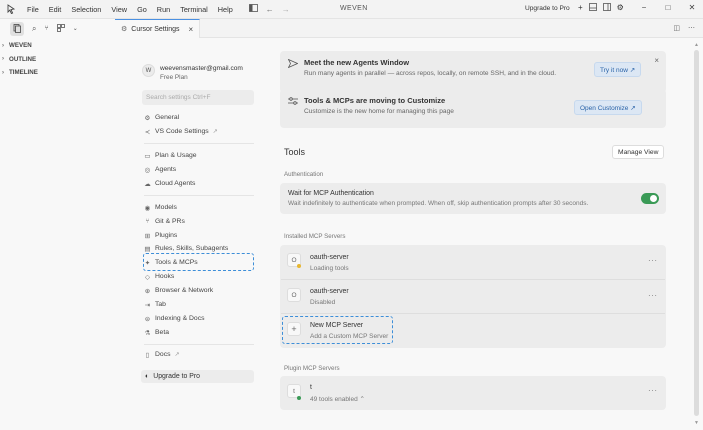 This screenshot has width=703, height=430. Describe the element at coordinates (75, 28) in the screenshot. I see `chevron-down-icon: ⌄` at that location.